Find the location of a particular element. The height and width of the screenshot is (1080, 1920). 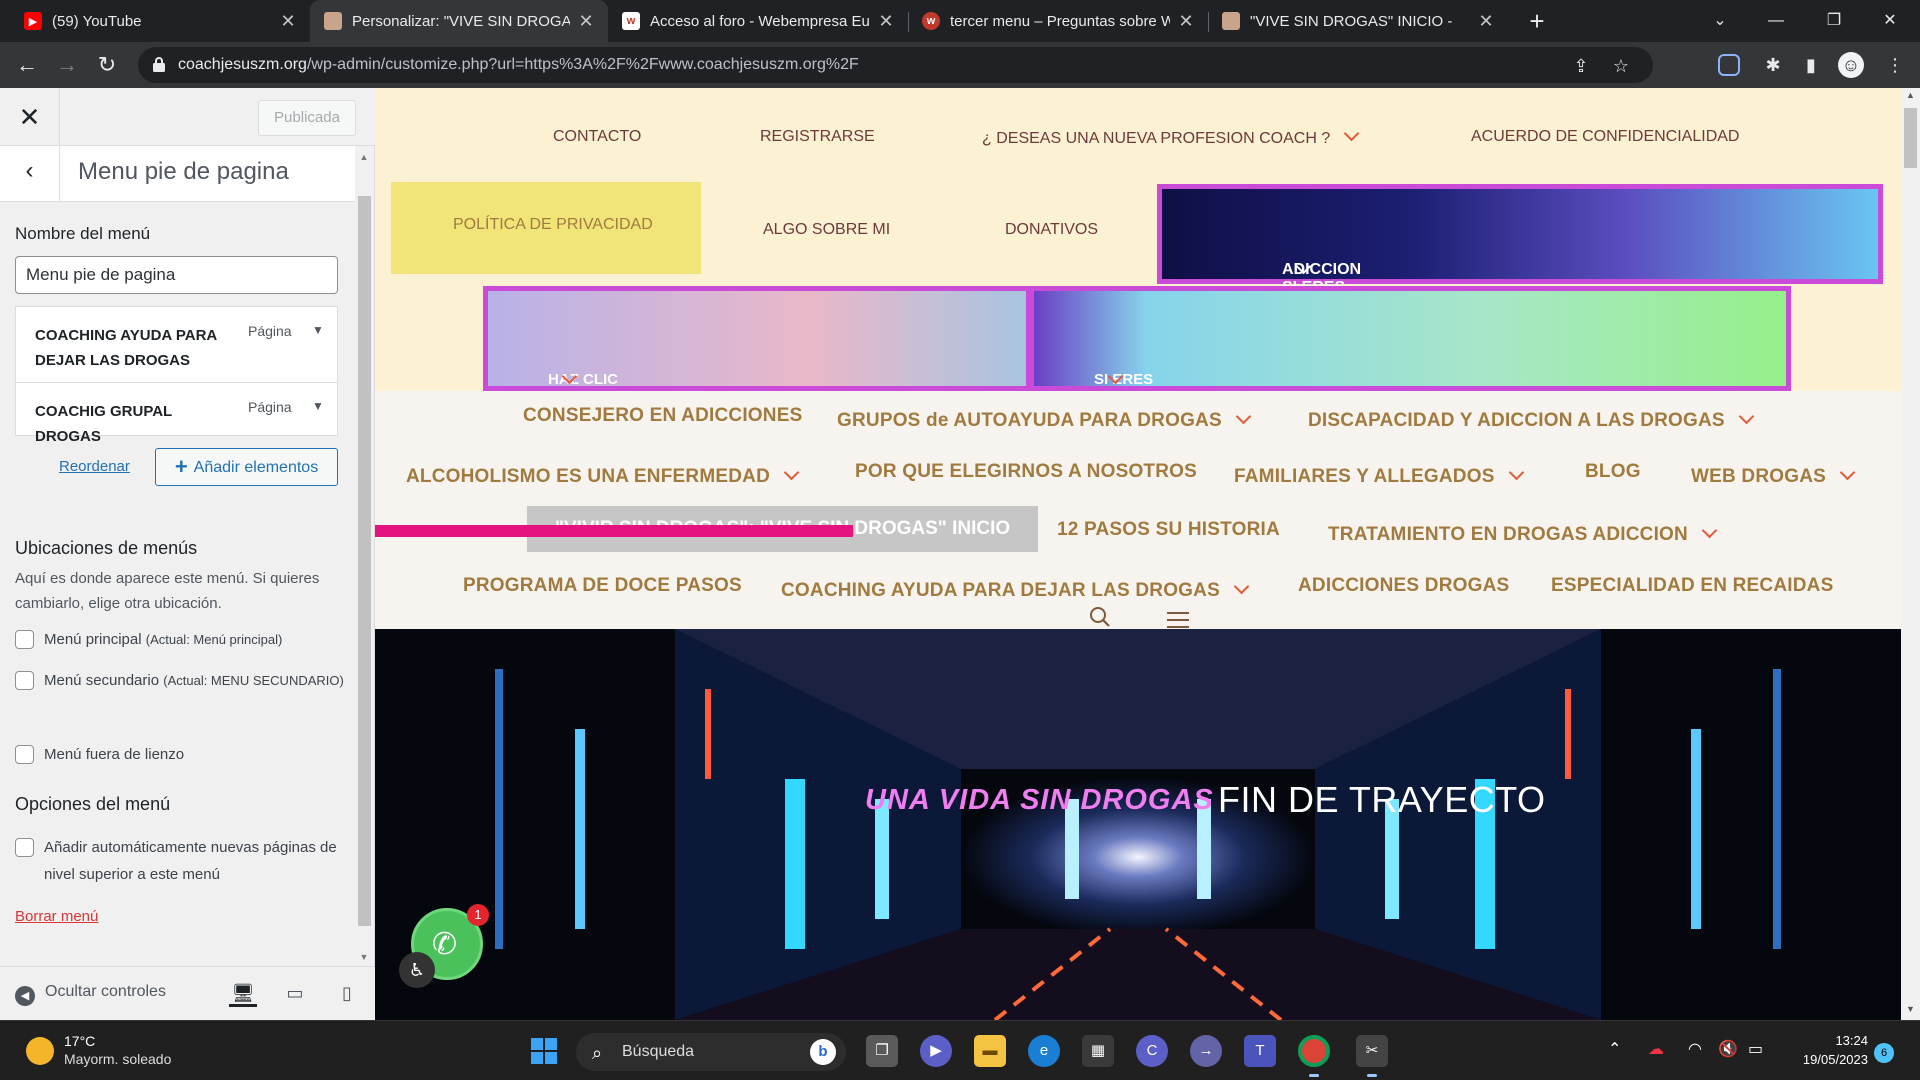

nav-link-adicciones-drogas: ADICCIONES DROGAS is located at coordinates (1403, 586).